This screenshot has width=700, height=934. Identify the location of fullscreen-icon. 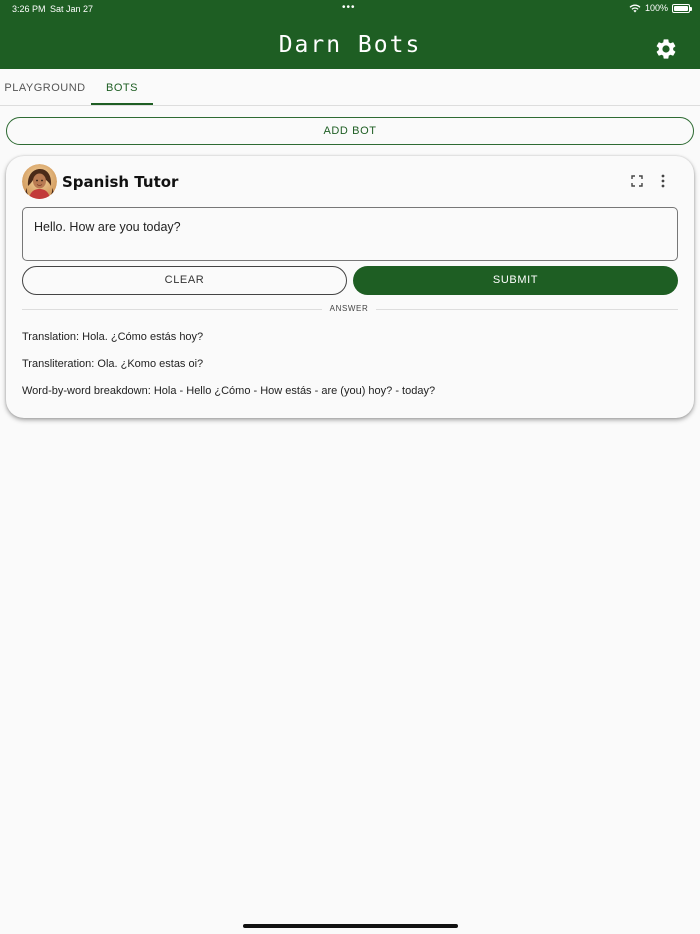
(637, 181).